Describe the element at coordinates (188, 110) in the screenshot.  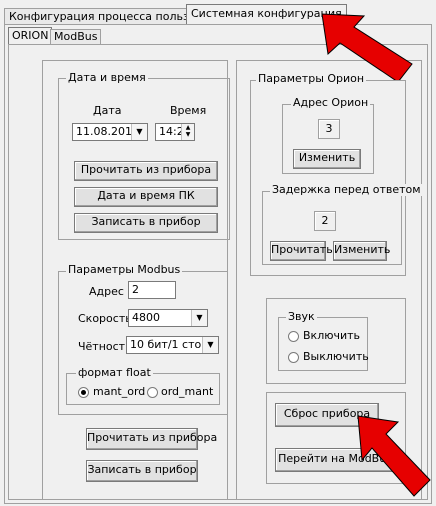
I see `time-label: Время` at that location.